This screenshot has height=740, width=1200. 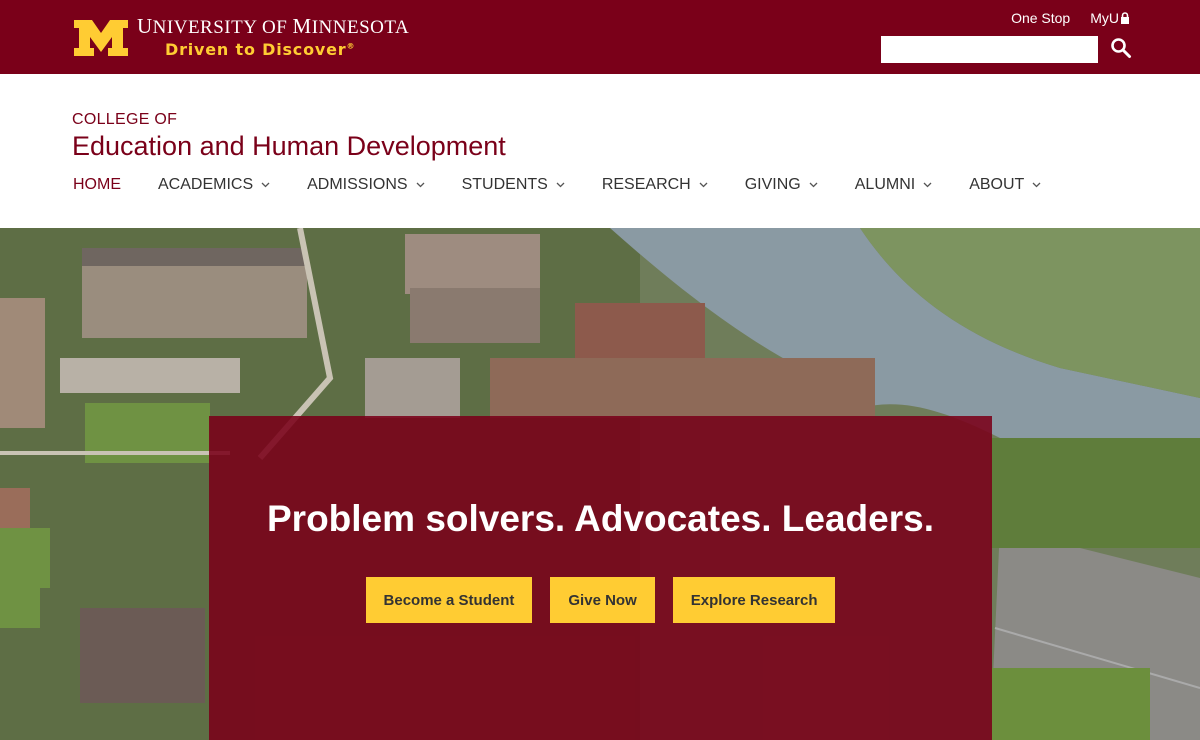 What do you see at coordinates (1040, 18) in the screenshot?
I see `one-stop-link: One Stop` at bounding box center [1040, 18].